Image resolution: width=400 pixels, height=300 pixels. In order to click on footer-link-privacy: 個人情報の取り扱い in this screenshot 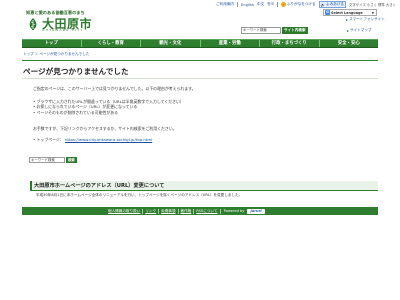, I will do `click(125, 211)`.